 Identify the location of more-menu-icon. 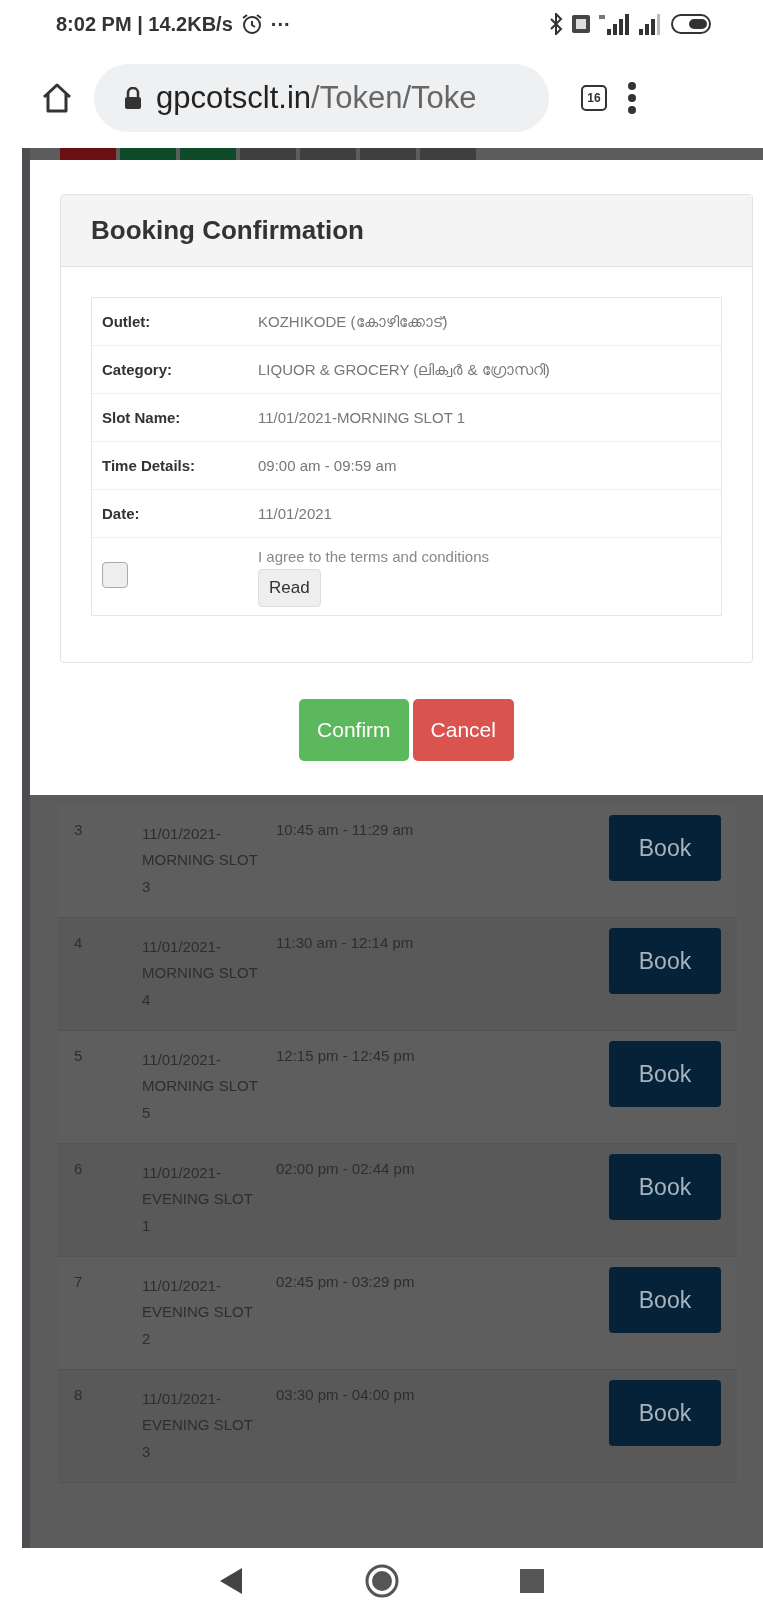
(632, 98).